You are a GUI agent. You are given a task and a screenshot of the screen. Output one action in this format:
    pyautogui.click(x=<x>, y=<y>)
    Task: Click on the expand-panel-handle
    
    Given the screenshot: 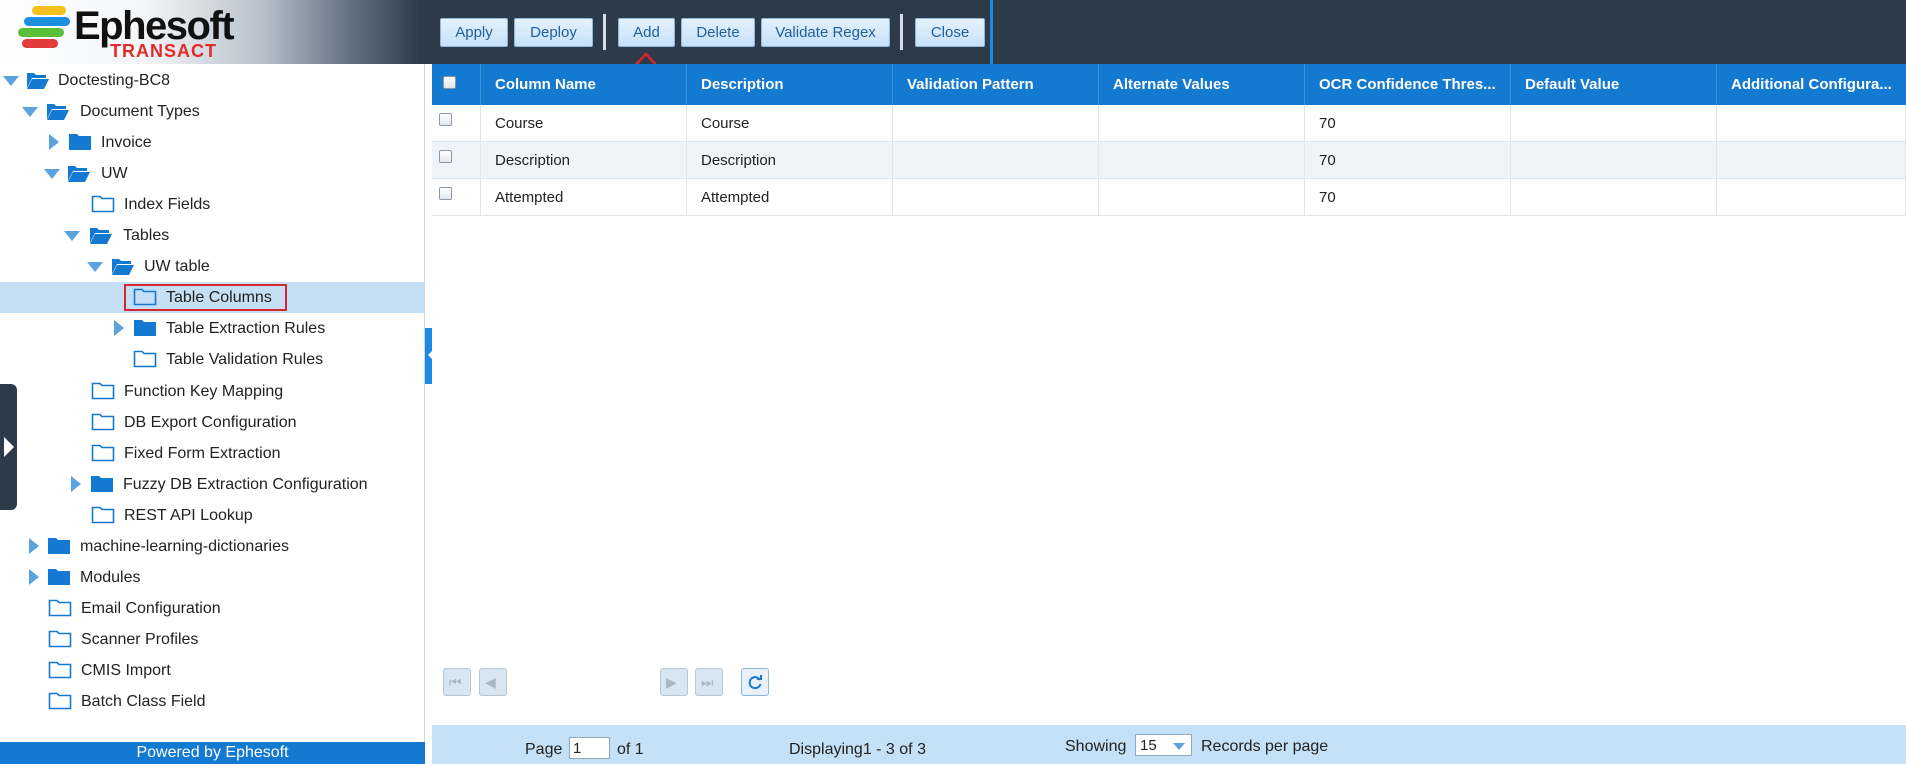 What is the action you would take?
    pyautogui.click(x=8, y=447)
    